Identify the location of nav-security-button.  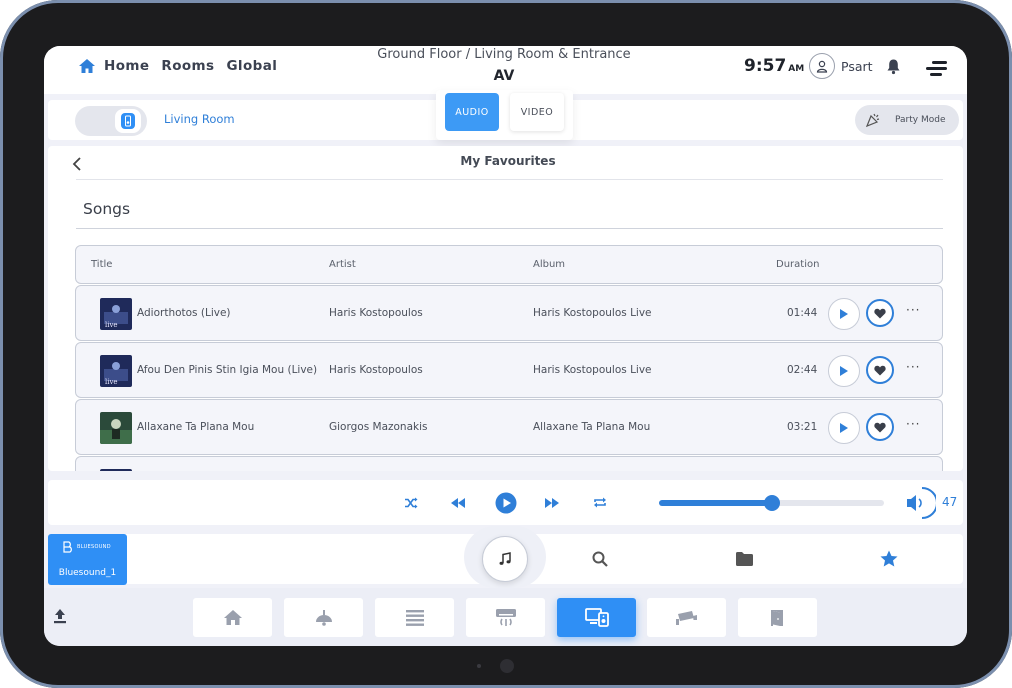
(686, 617).